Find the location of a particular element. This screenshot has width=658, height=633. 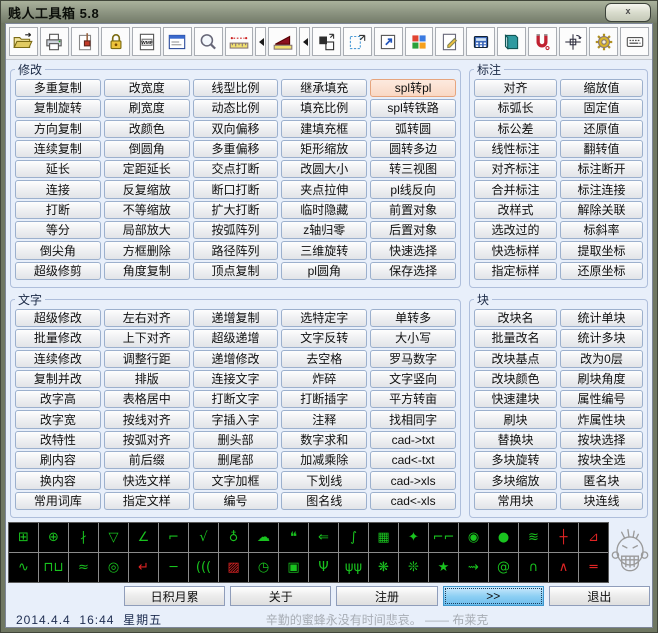

command-button: 常用词库 is located at coordinates (58, 500).